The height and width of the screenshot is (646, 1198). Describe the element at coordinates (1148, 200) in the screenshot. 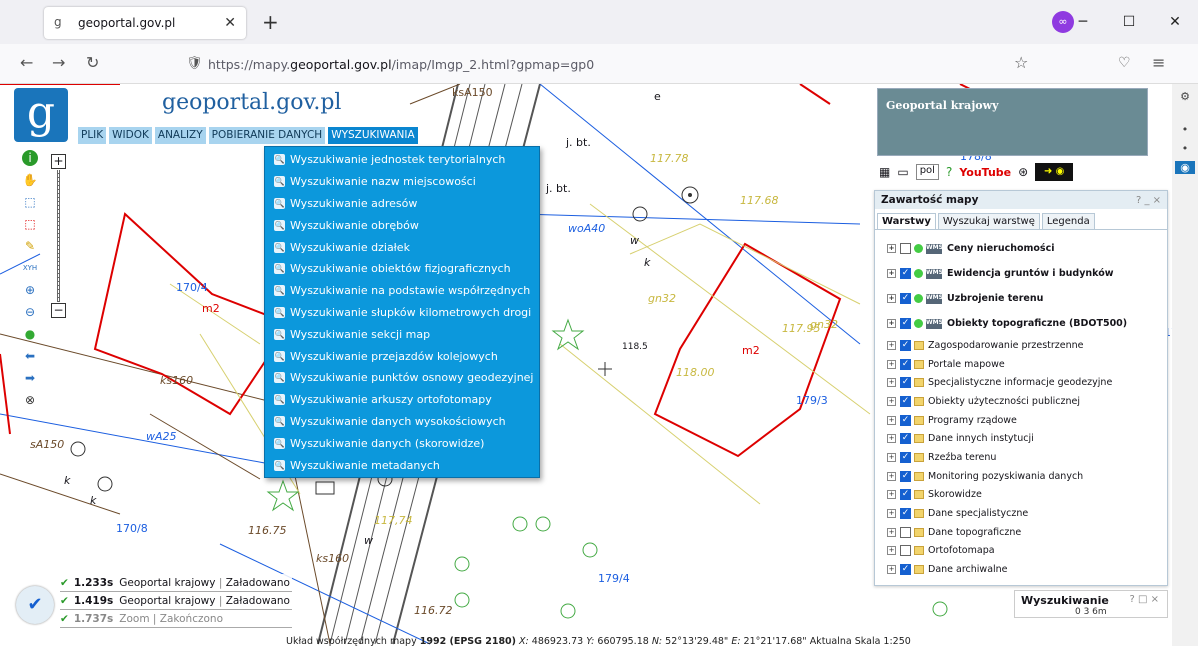

I see `panel-controls: ? _ ×` at that location.